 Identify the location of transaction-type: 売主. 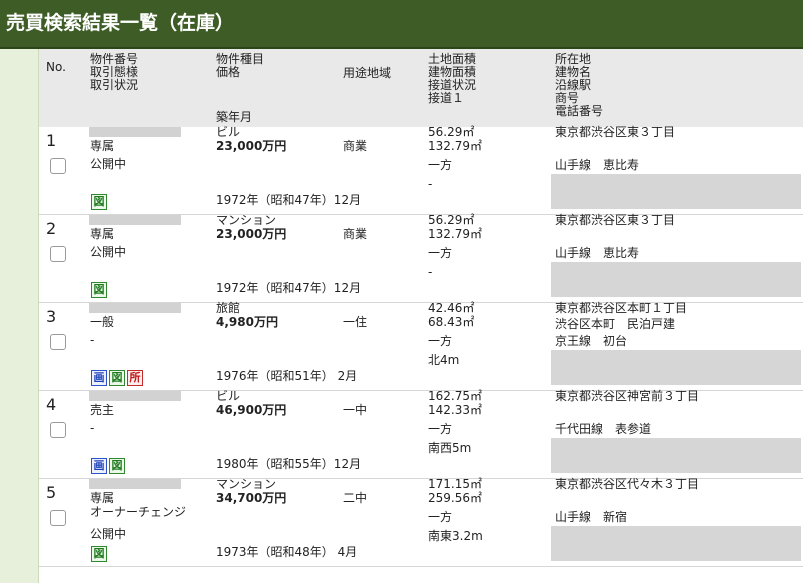
(102, 410).